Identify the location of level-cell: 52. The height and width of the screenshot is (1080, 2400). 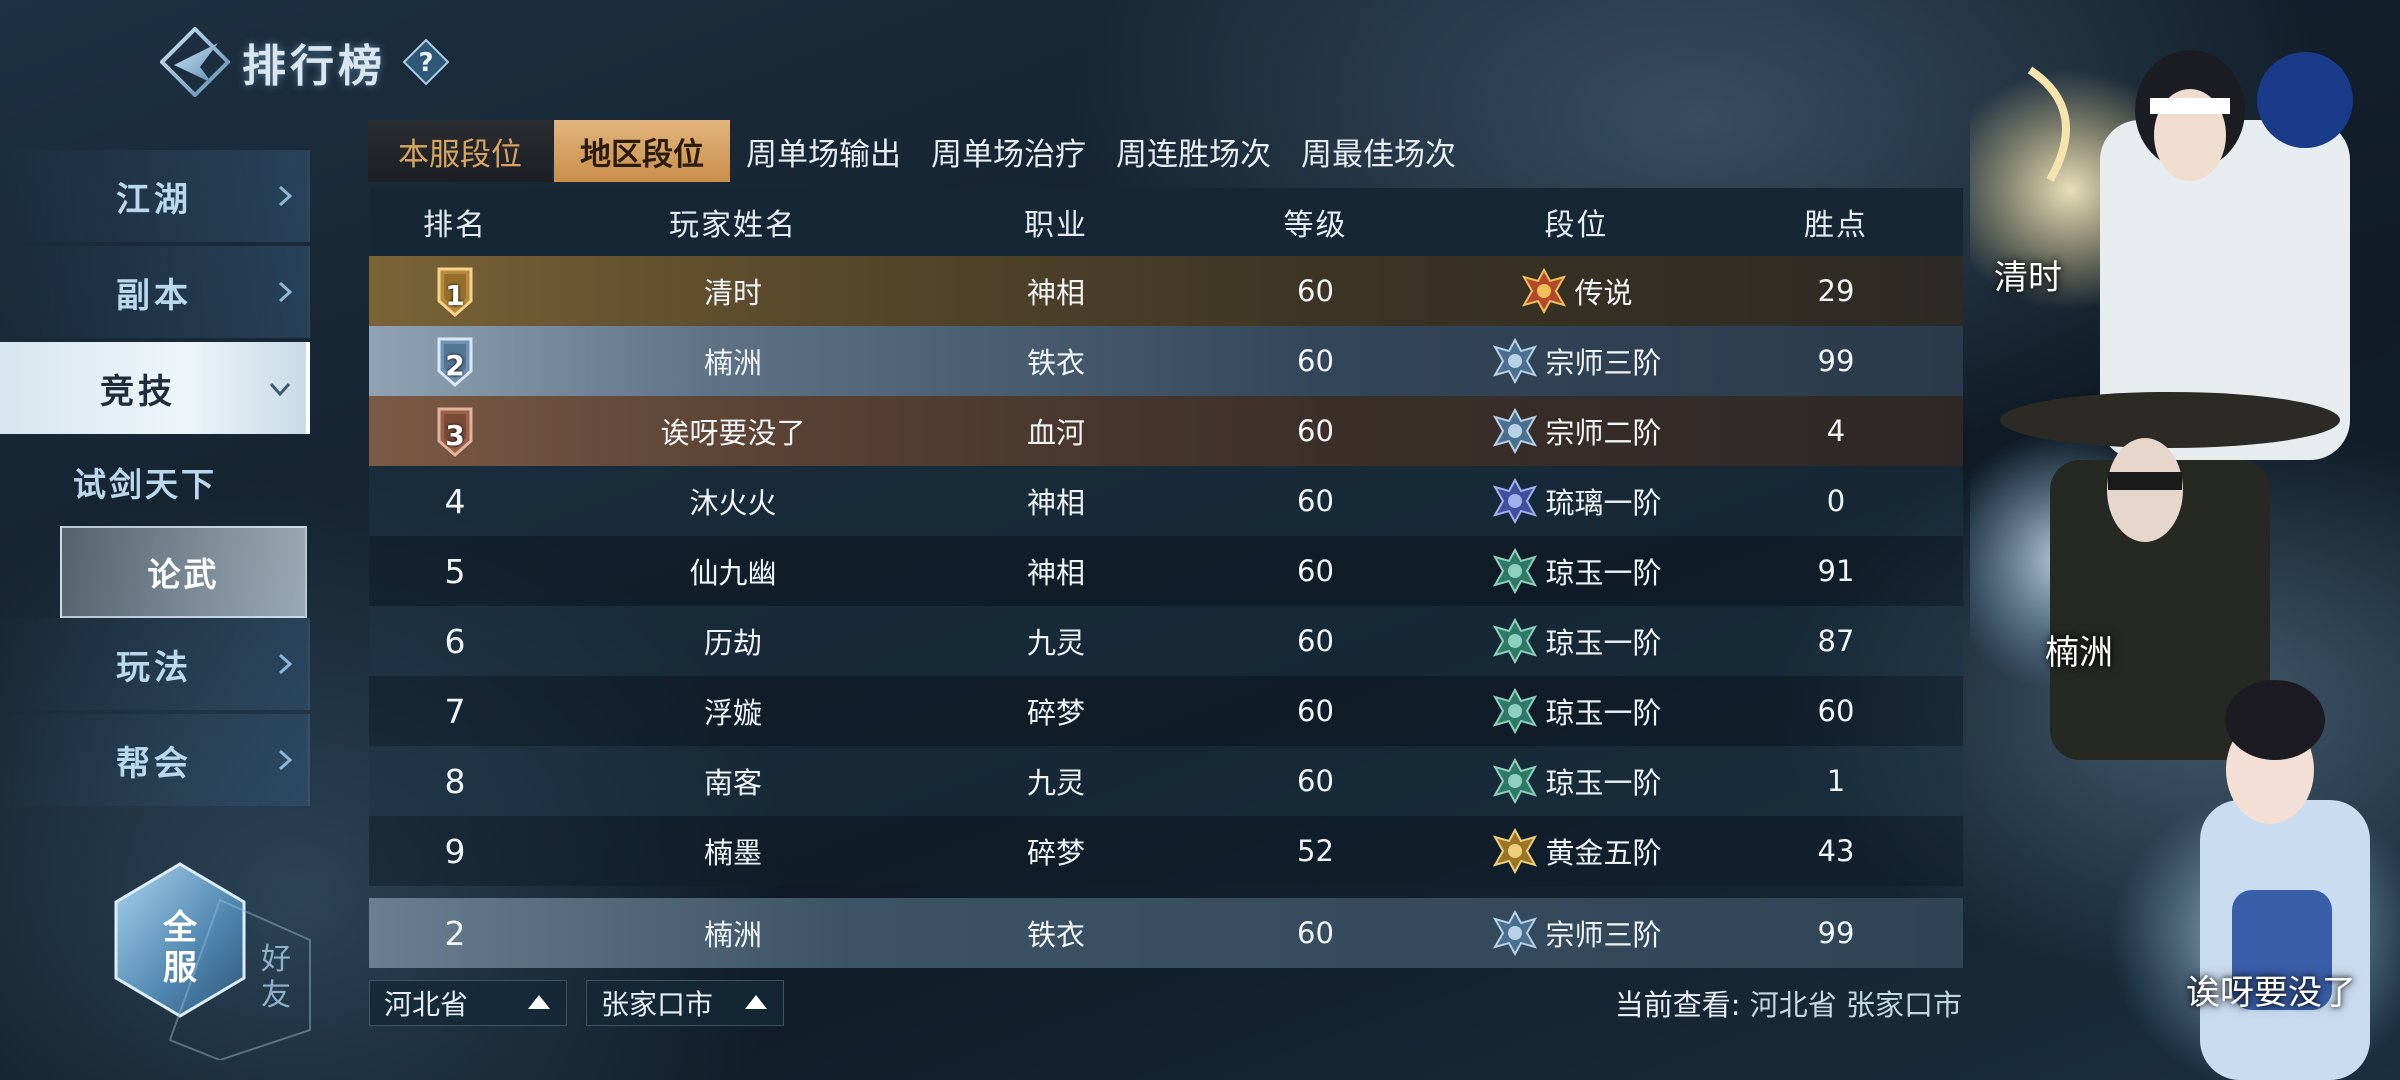
(1315, 851).